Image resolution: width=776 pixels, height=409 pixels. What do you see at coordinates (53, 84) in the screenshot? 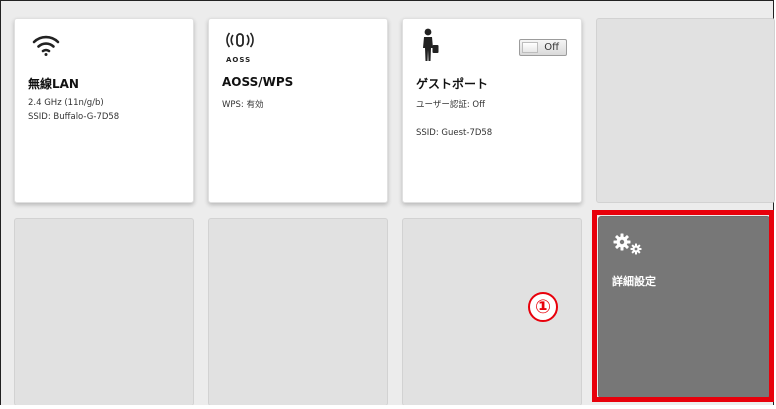
I see `tile-title: 無線LAN` at bounding box center [53, 84].